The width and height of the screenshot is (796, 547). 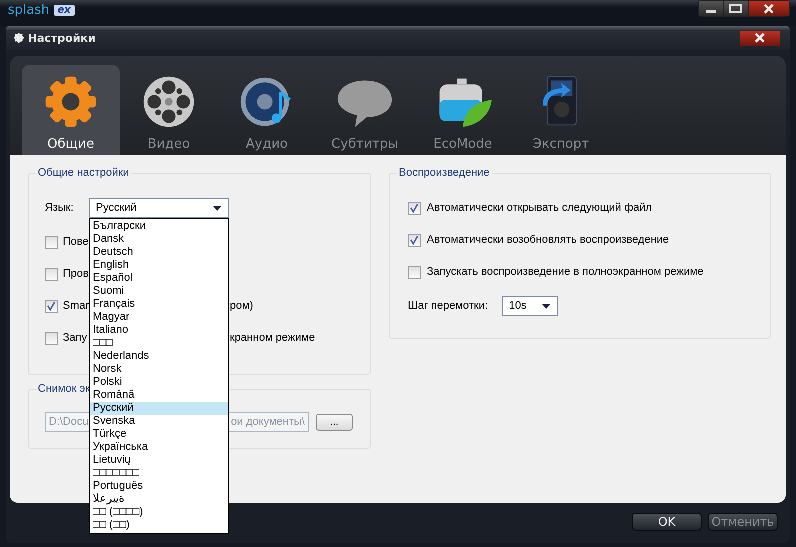 I want to click on group-title: Общие настройки, so click(x=84, y=173).